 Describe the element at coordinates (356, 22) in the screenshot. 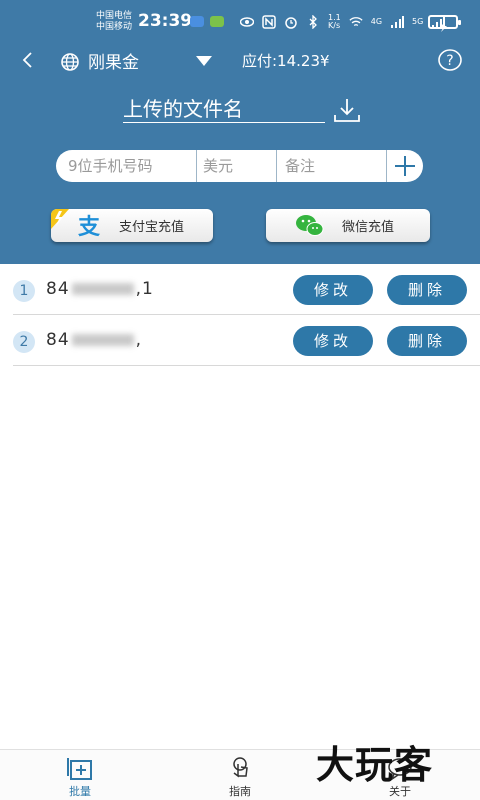

I see `wifi-icon` at that location.